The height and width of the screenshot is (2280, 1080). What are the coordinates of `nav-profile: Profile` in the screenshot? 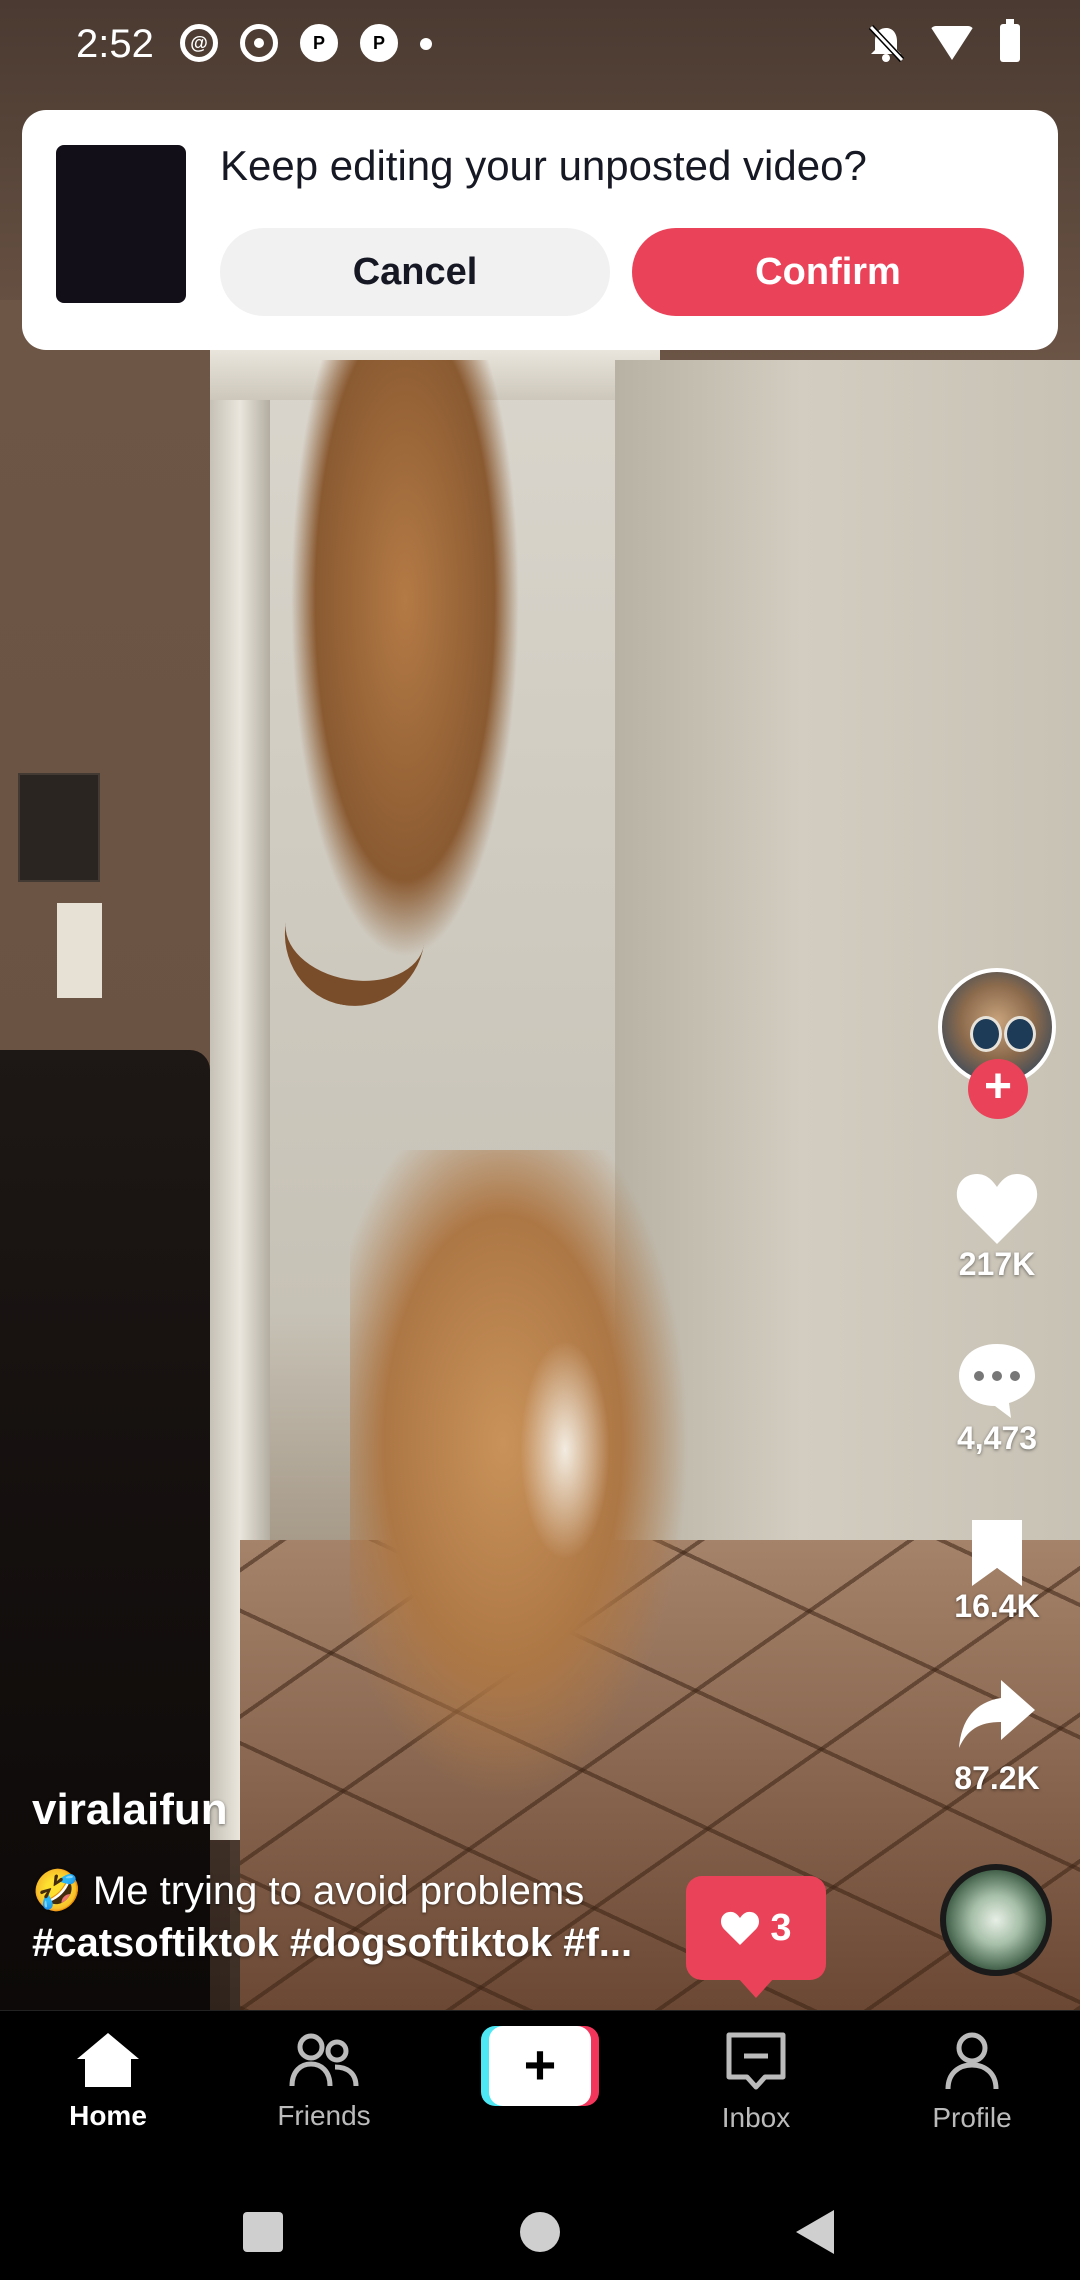 It's located at (972, 2082).